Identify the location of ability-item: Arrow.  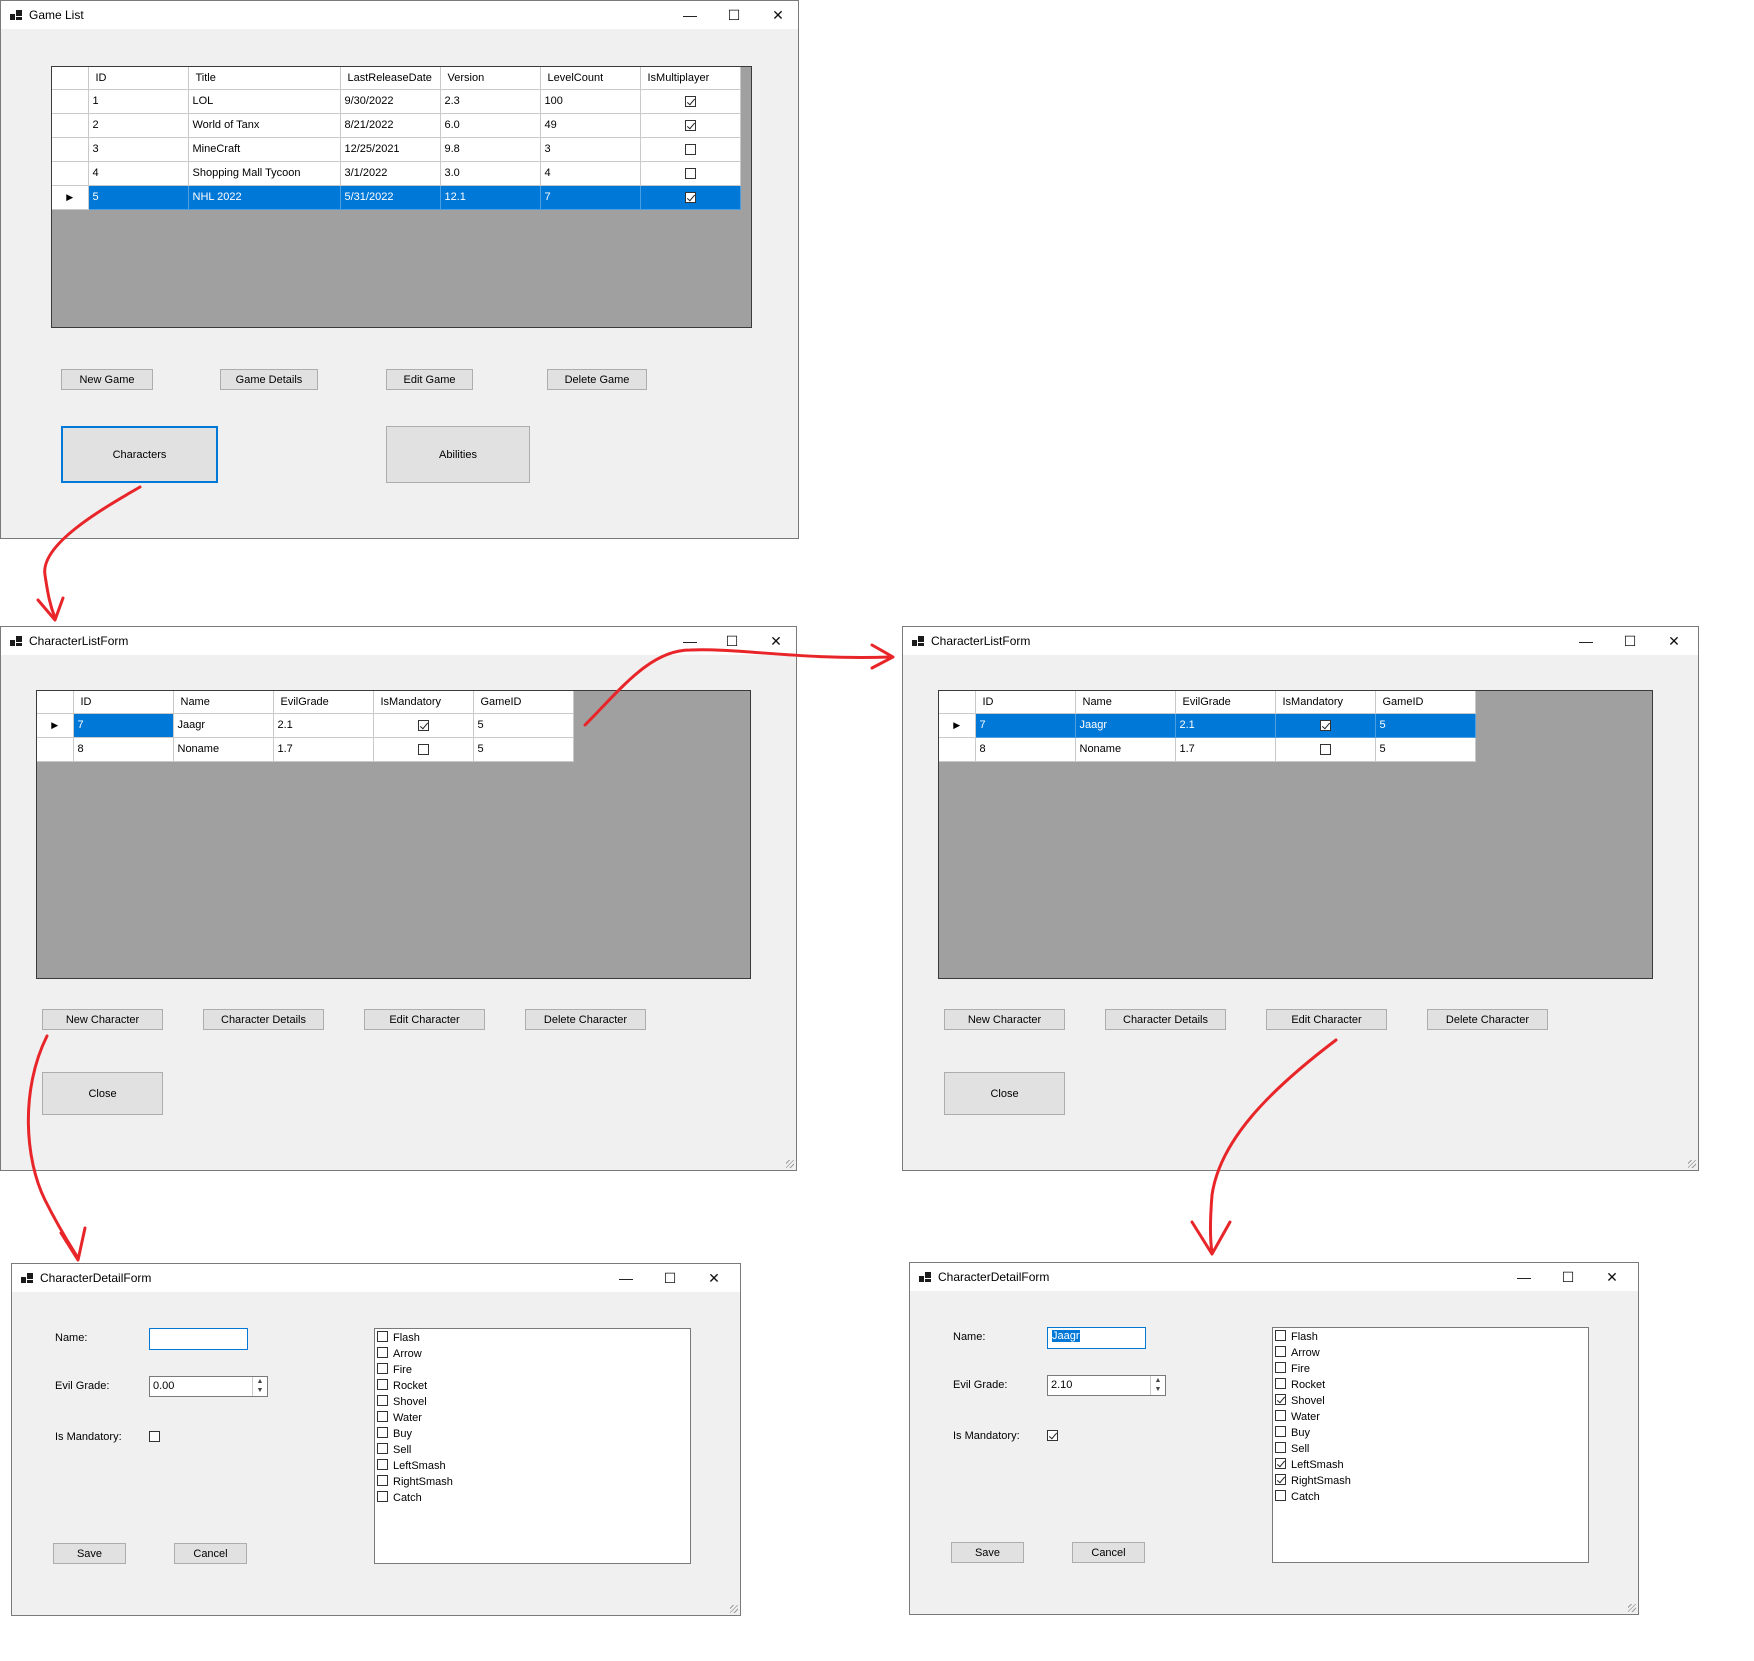
(532, 1354).